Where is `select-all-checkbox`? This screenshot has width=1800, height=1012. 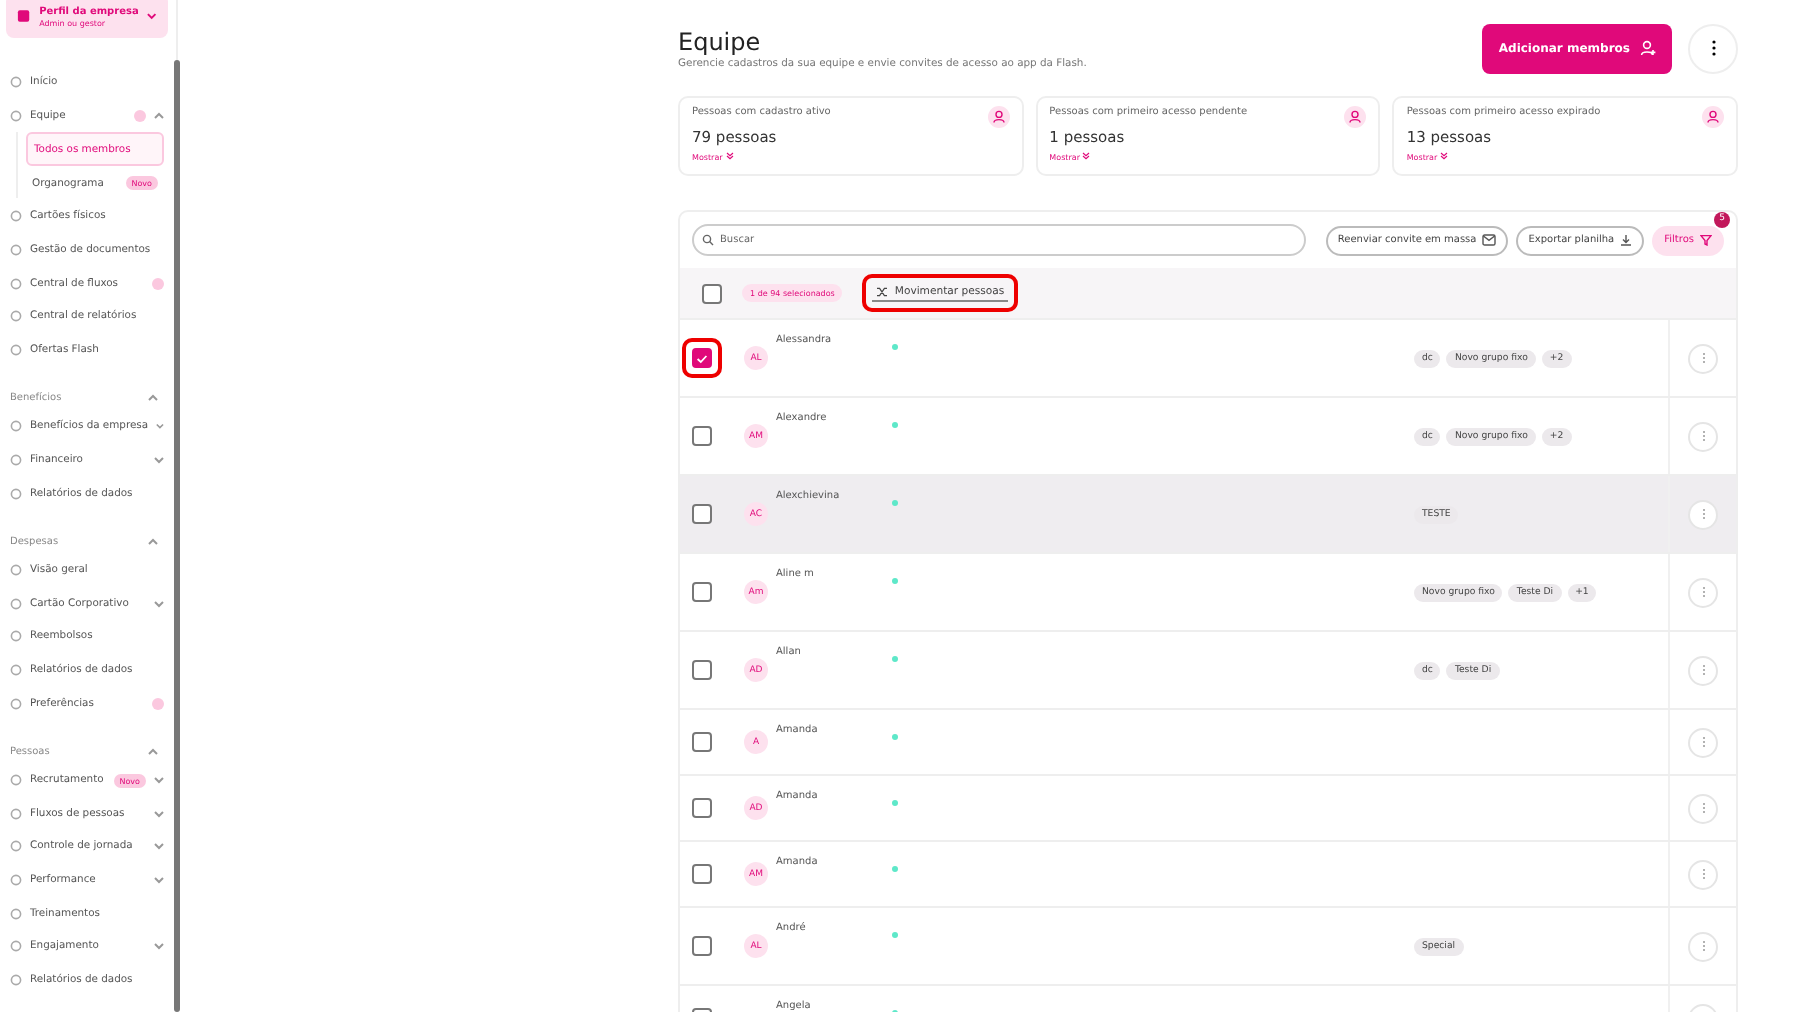
select-all-checkbox is located at coordinates (712, 293).